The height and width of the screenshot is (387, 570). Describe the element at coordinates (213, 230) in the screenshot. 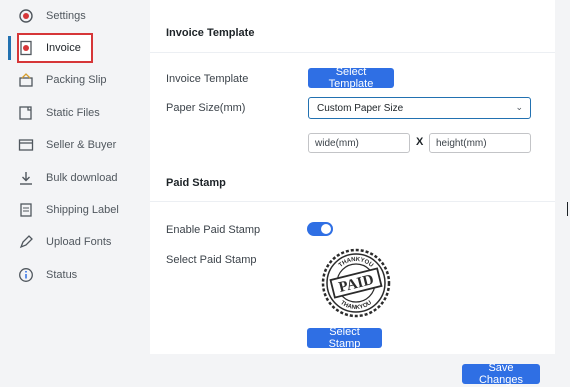

I see `enable-paid-stamp-label: Enable Paid Stamp` at that location.